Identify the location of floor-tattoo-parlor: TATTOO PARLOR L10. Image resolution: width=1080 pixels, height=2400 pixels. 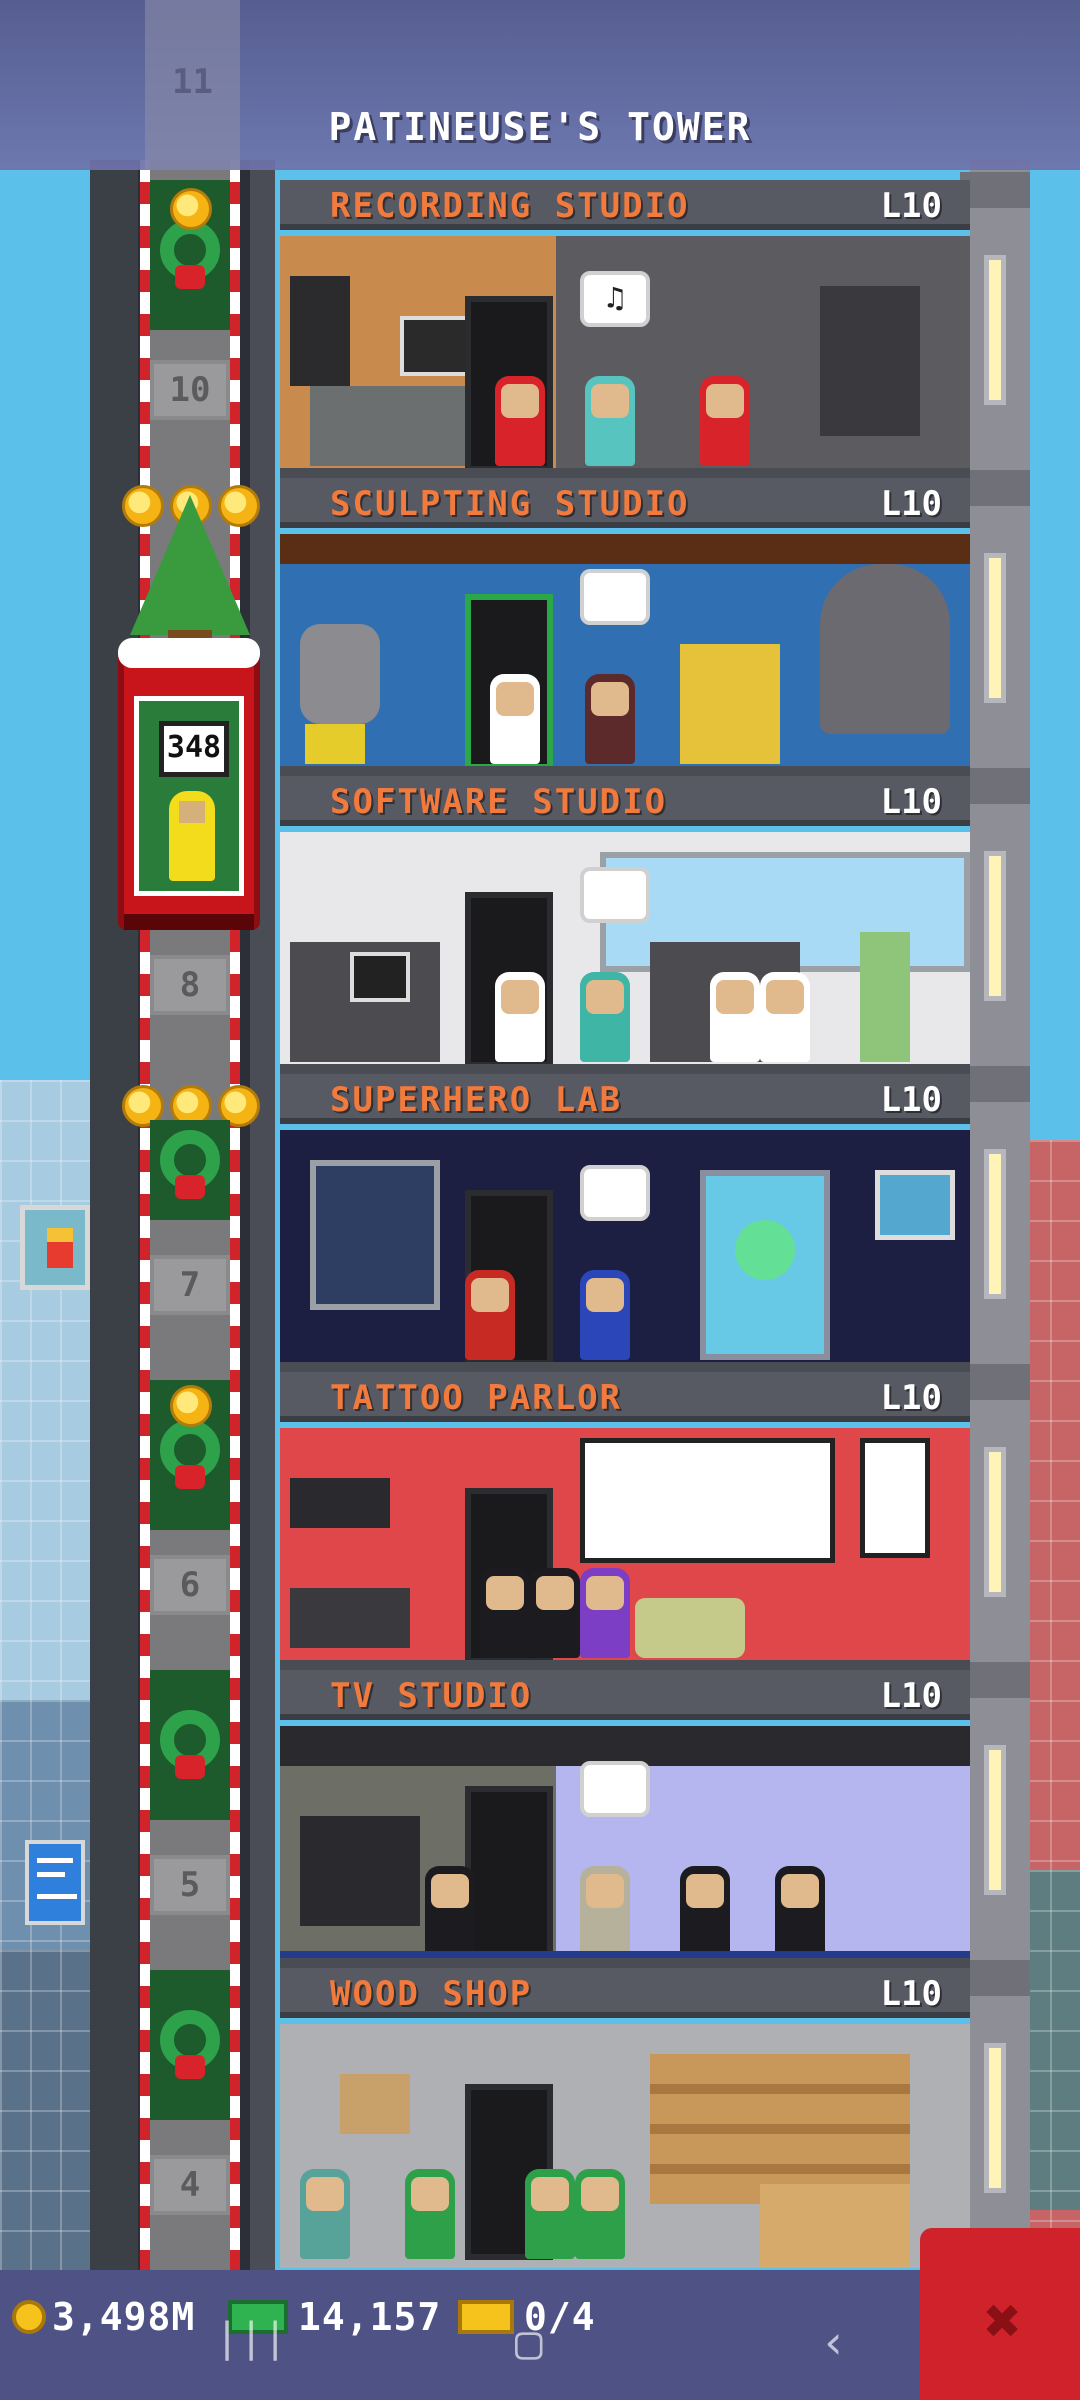
(625, 1521).